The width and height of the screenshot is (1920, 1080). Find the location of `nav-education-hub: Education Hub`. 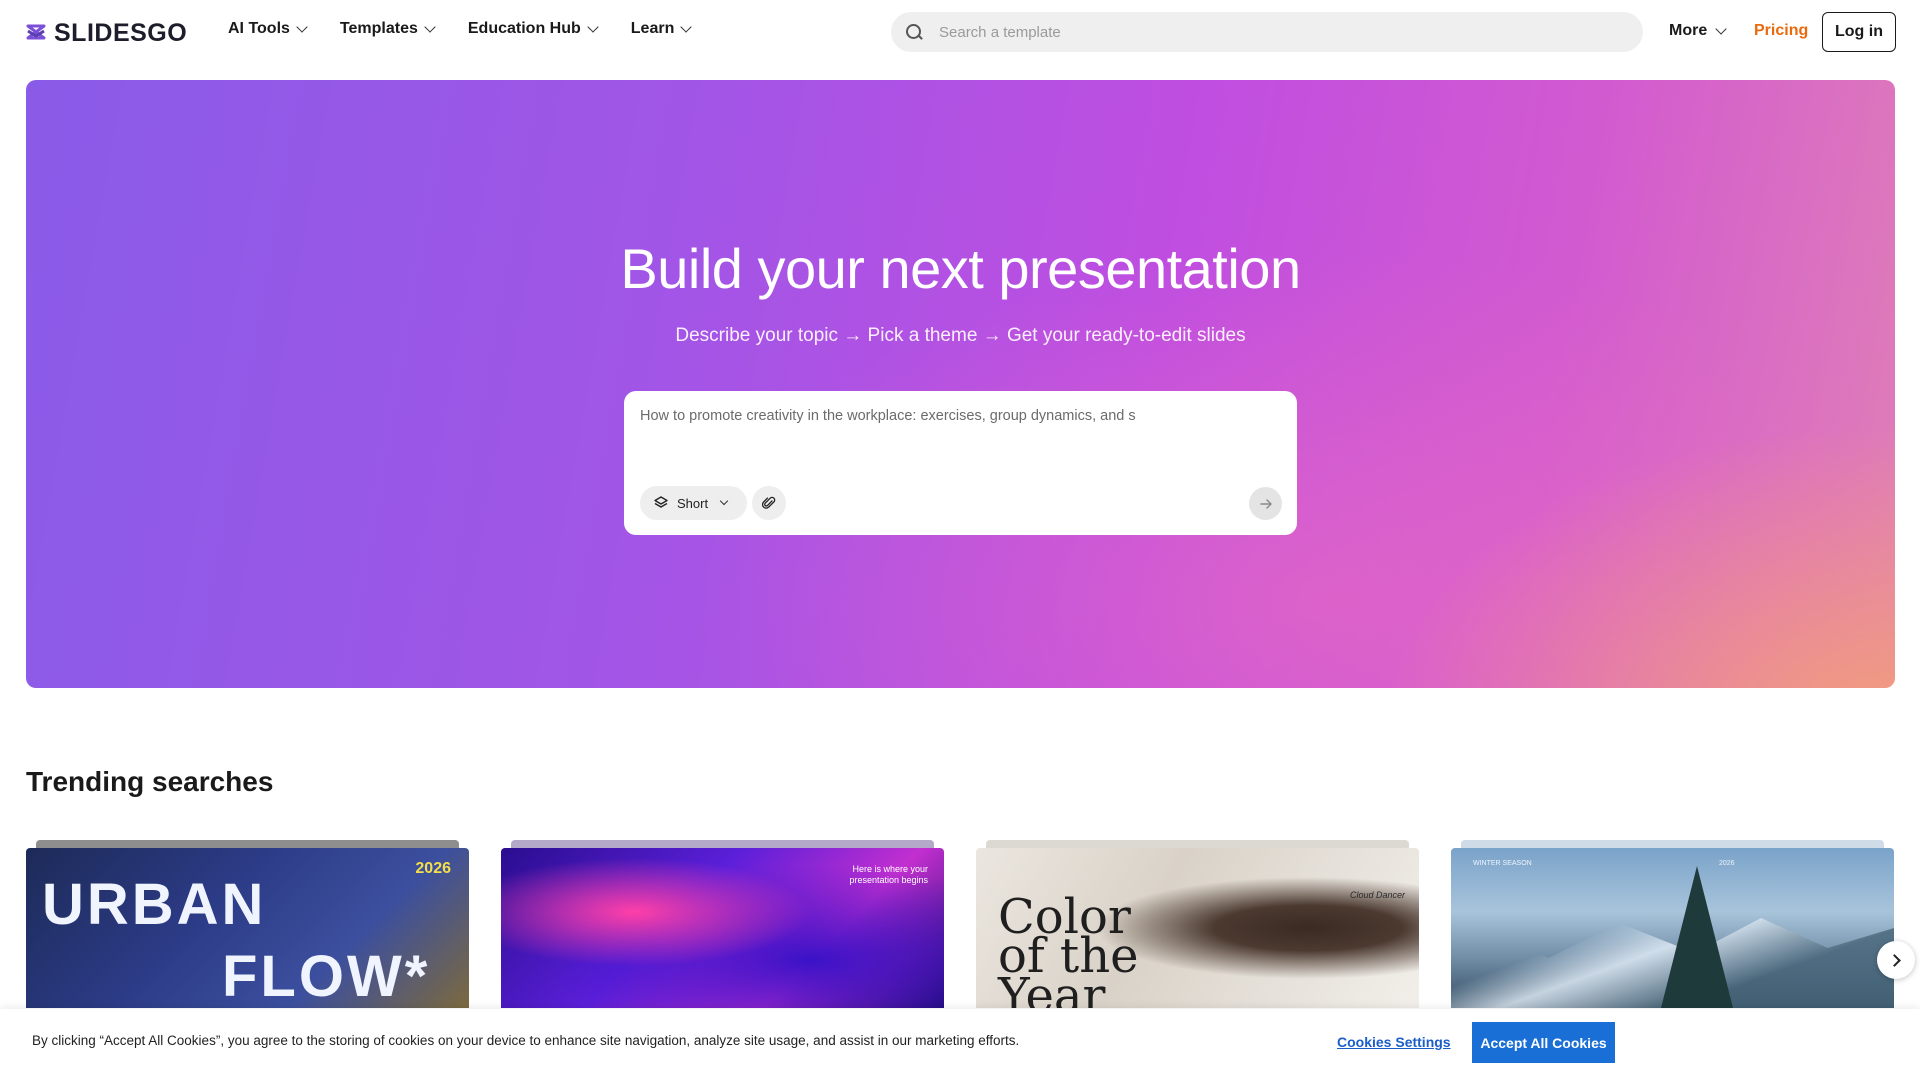

nav-education-hub: Education Hub is located at coordinates (533, 29).